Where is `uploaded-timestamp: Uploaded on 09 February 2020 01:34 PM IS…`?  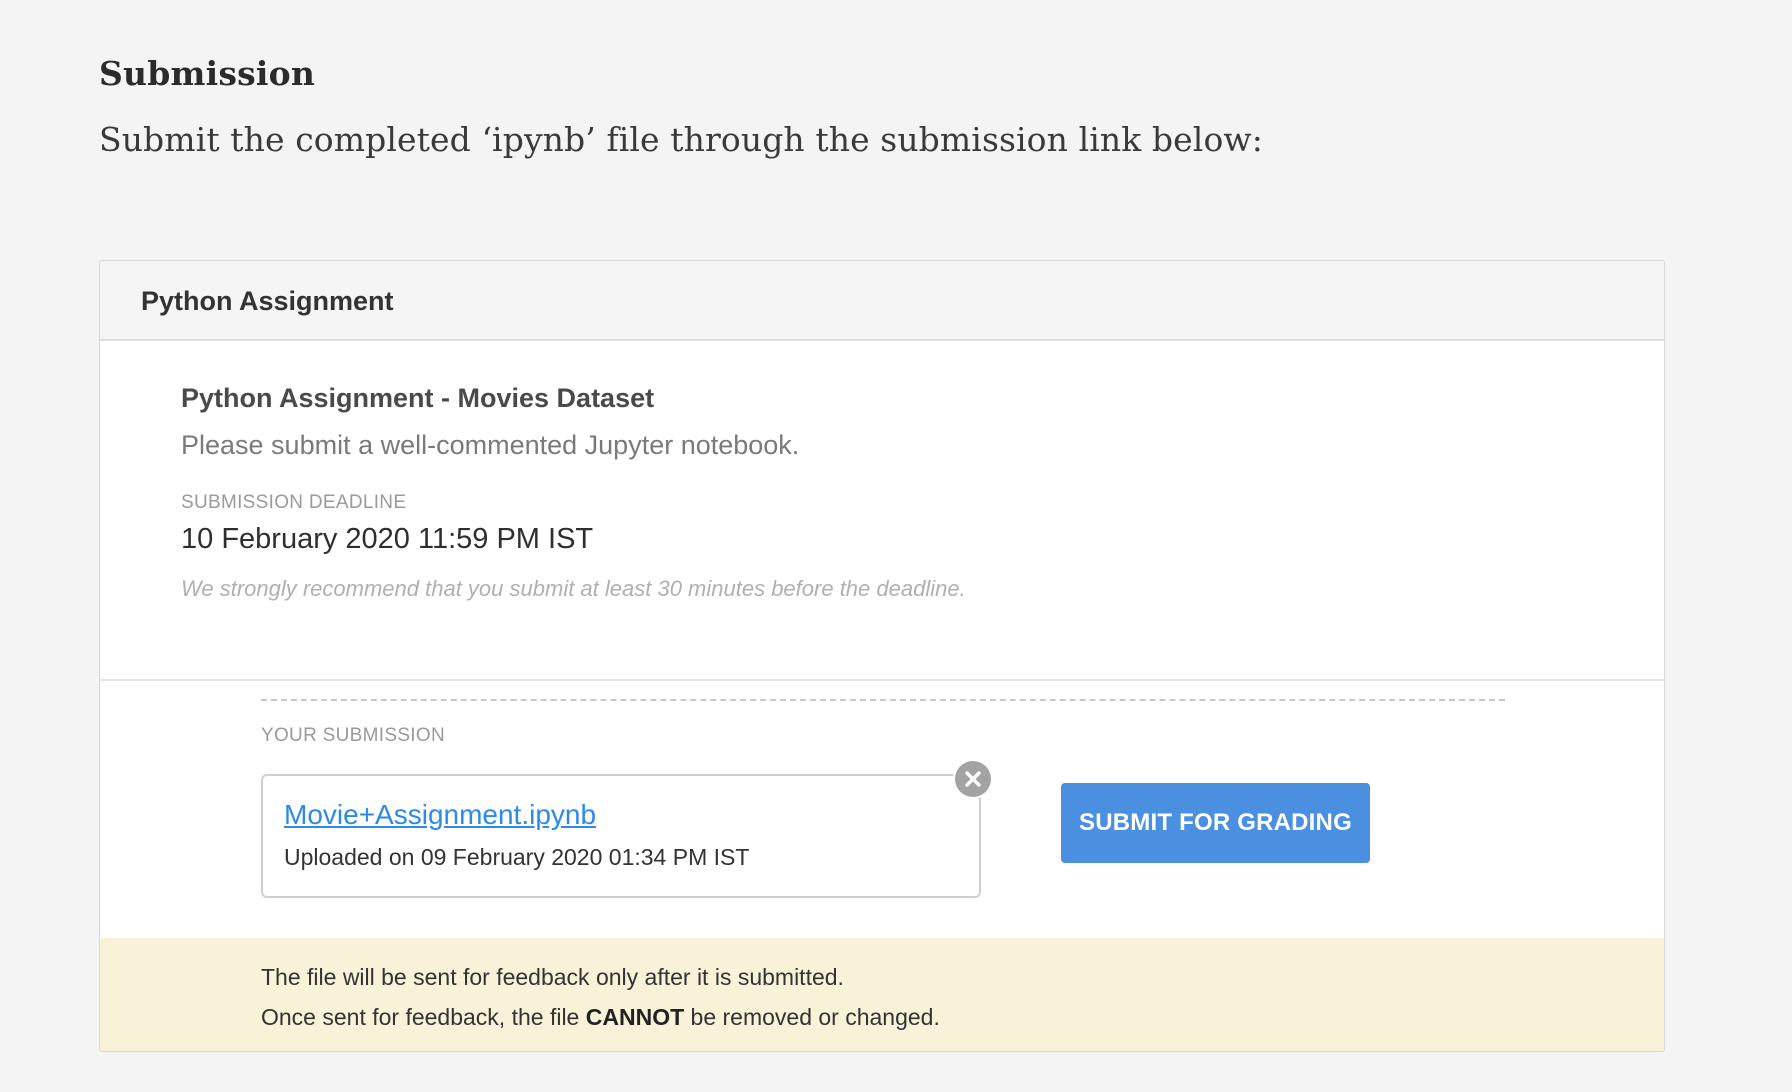
uploaded-timestamp: Uploaded on 09 February 2020 01:34 PM IS… is located at coordinates (517, 857).